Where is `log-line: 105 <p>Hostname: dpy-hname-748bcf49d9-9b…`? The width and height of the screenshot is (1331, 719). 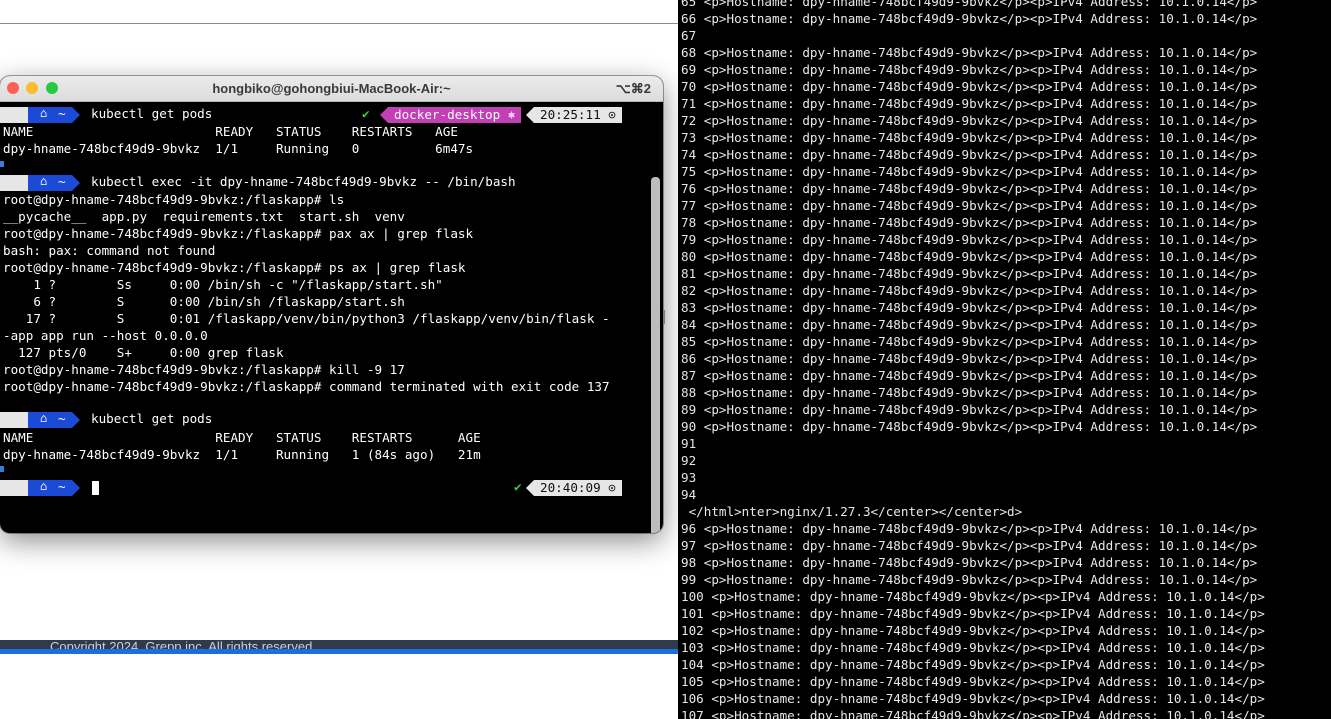 log-line: 105 <p>Hostname: dpy-hname-748bcf49d9-9b… is located at coordinates (973, 681).